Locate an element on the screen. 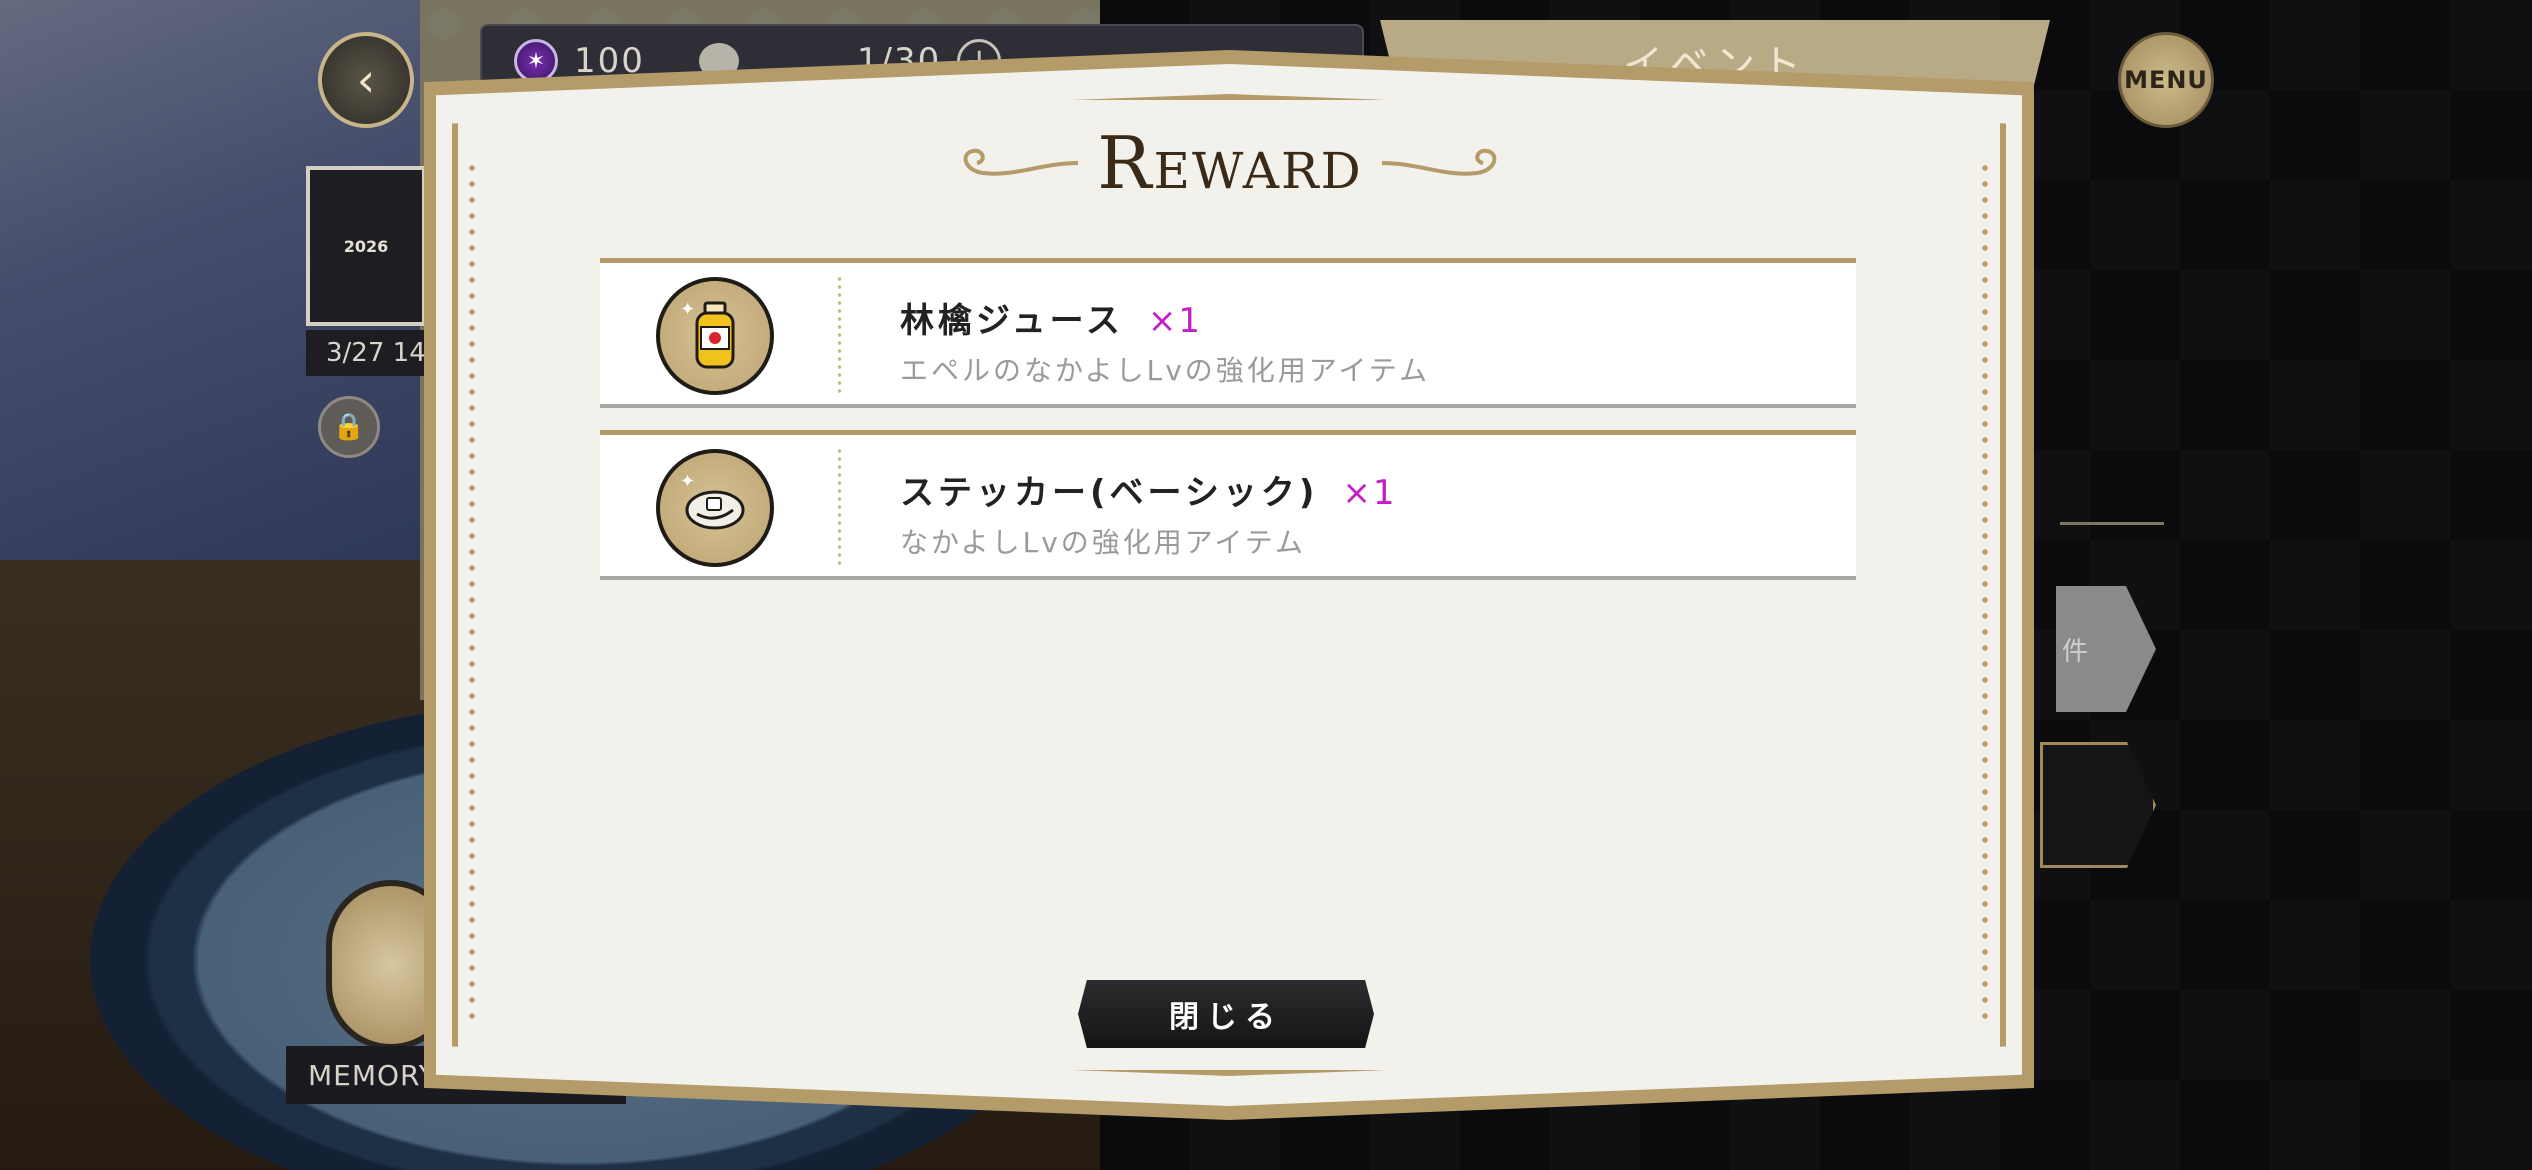 The width and height of the screenshot is (2532, 1170). reward-title-text: Reward is located at coordinates (1230, 163).